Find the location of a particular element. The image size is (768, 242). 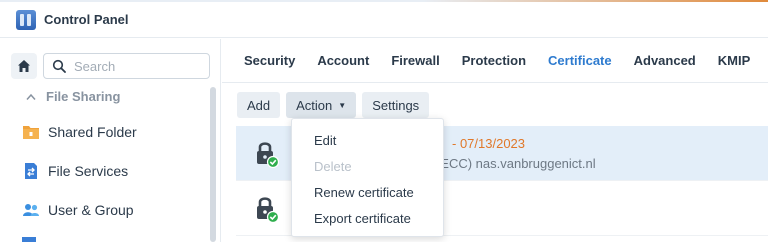

sidebar-next-item-icon is located at coordinates (29, 239).